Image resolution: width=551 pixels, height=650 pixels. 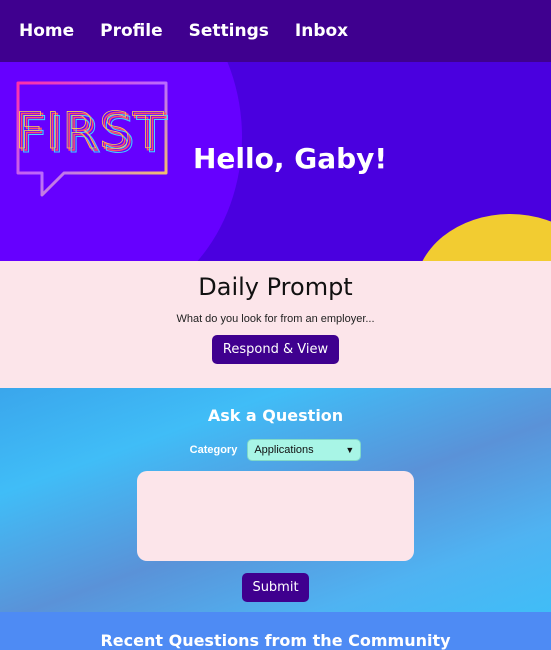 I want to click on nav-profile: Profile, so click(x=131, y=31).